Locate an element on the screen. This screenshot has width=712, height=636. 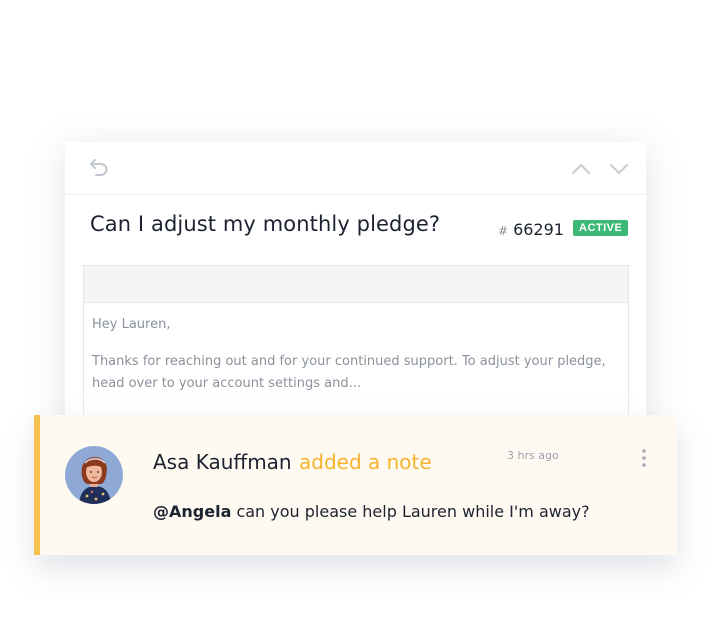
ticket-toolbar is located at coordinates (355, 168).